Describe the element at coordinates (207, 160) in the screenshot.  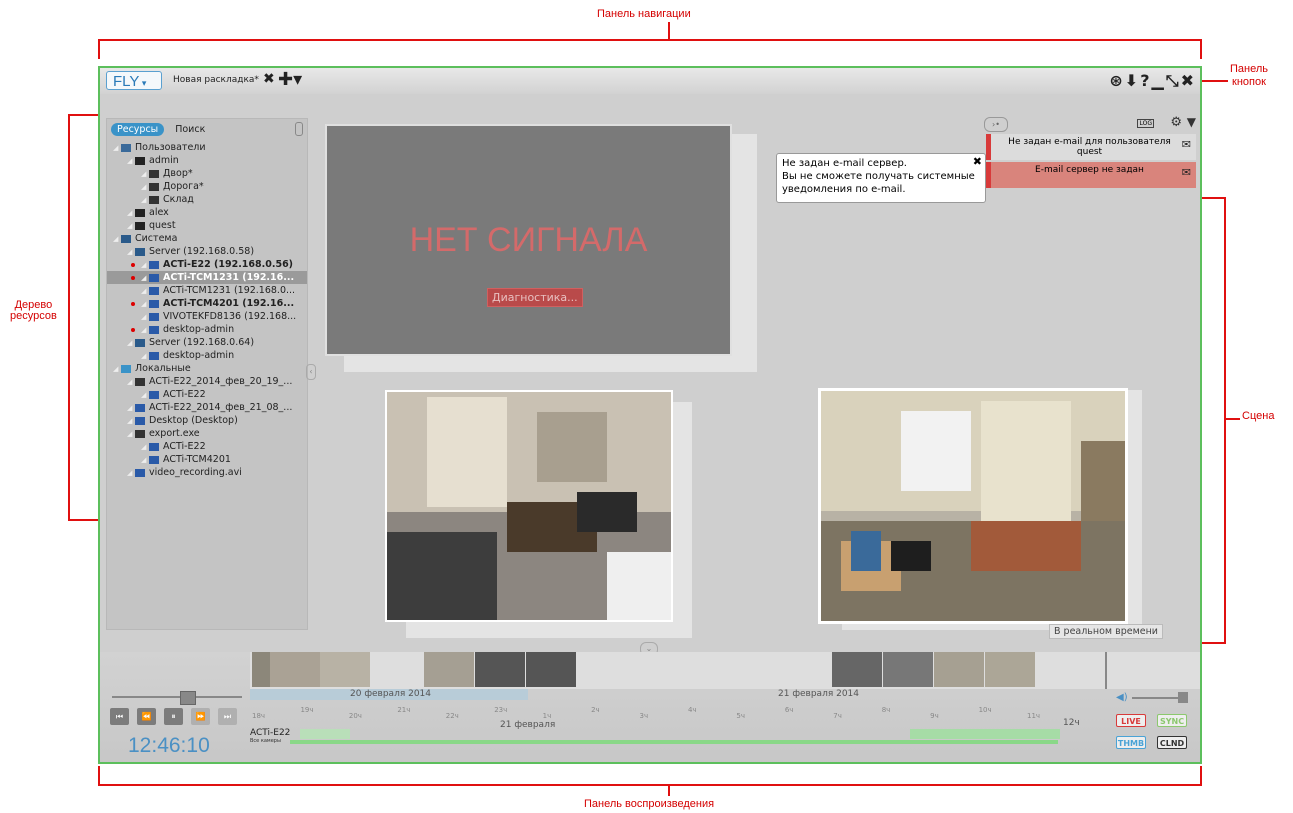
I see `tree-item: ◢ admin` at that location.